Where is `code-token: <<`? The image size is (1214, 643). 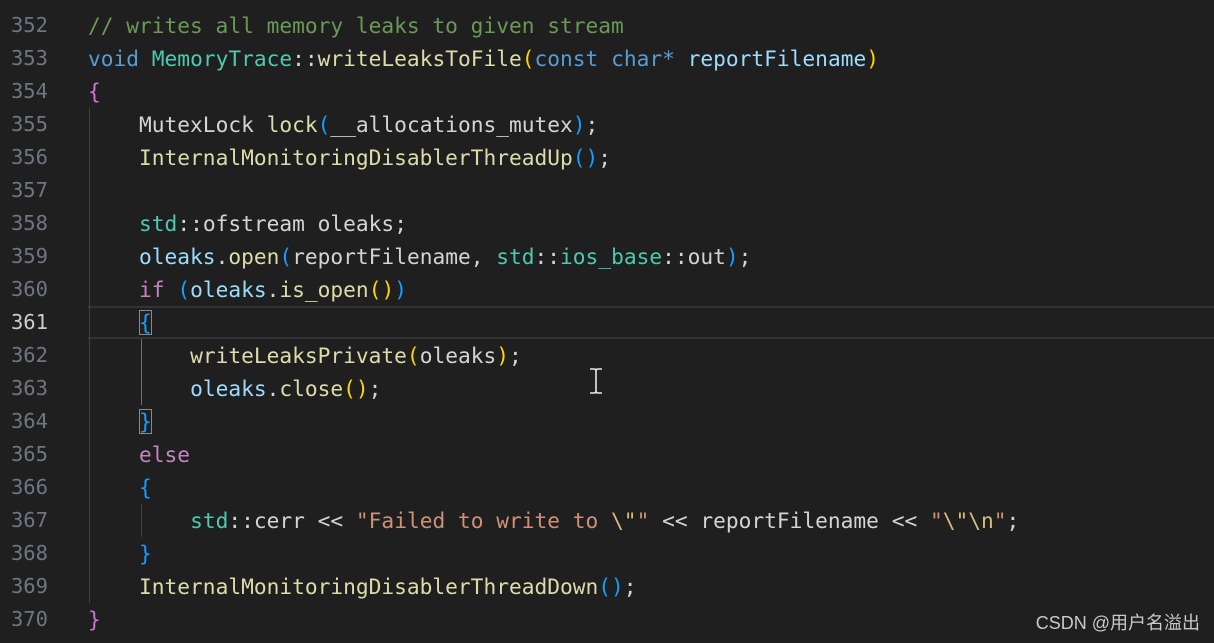
code-token: << is located at coordinates (675, 520).